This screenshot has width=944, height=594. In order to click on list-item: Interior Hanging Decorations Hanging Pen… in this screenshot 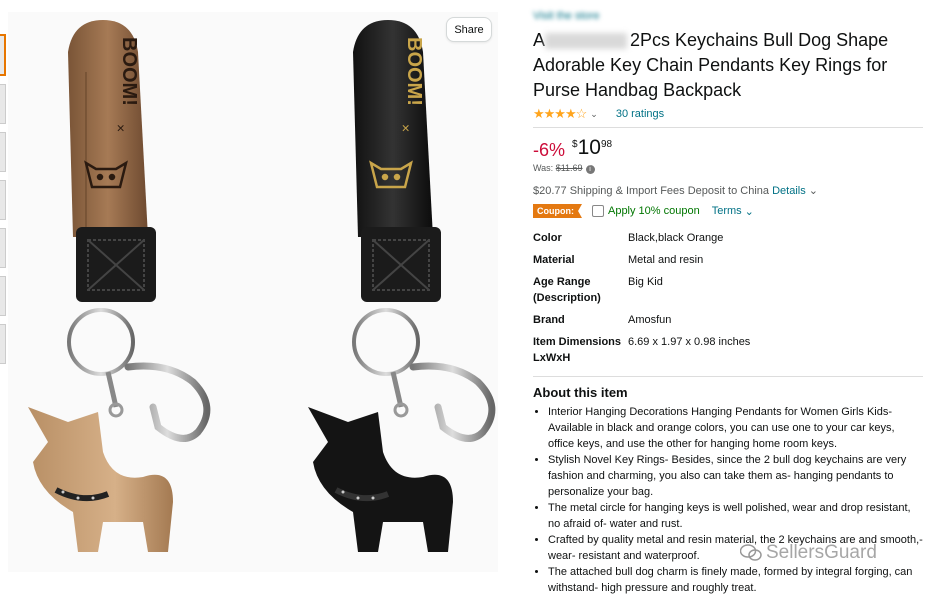, I will do `click(735, 428)`.